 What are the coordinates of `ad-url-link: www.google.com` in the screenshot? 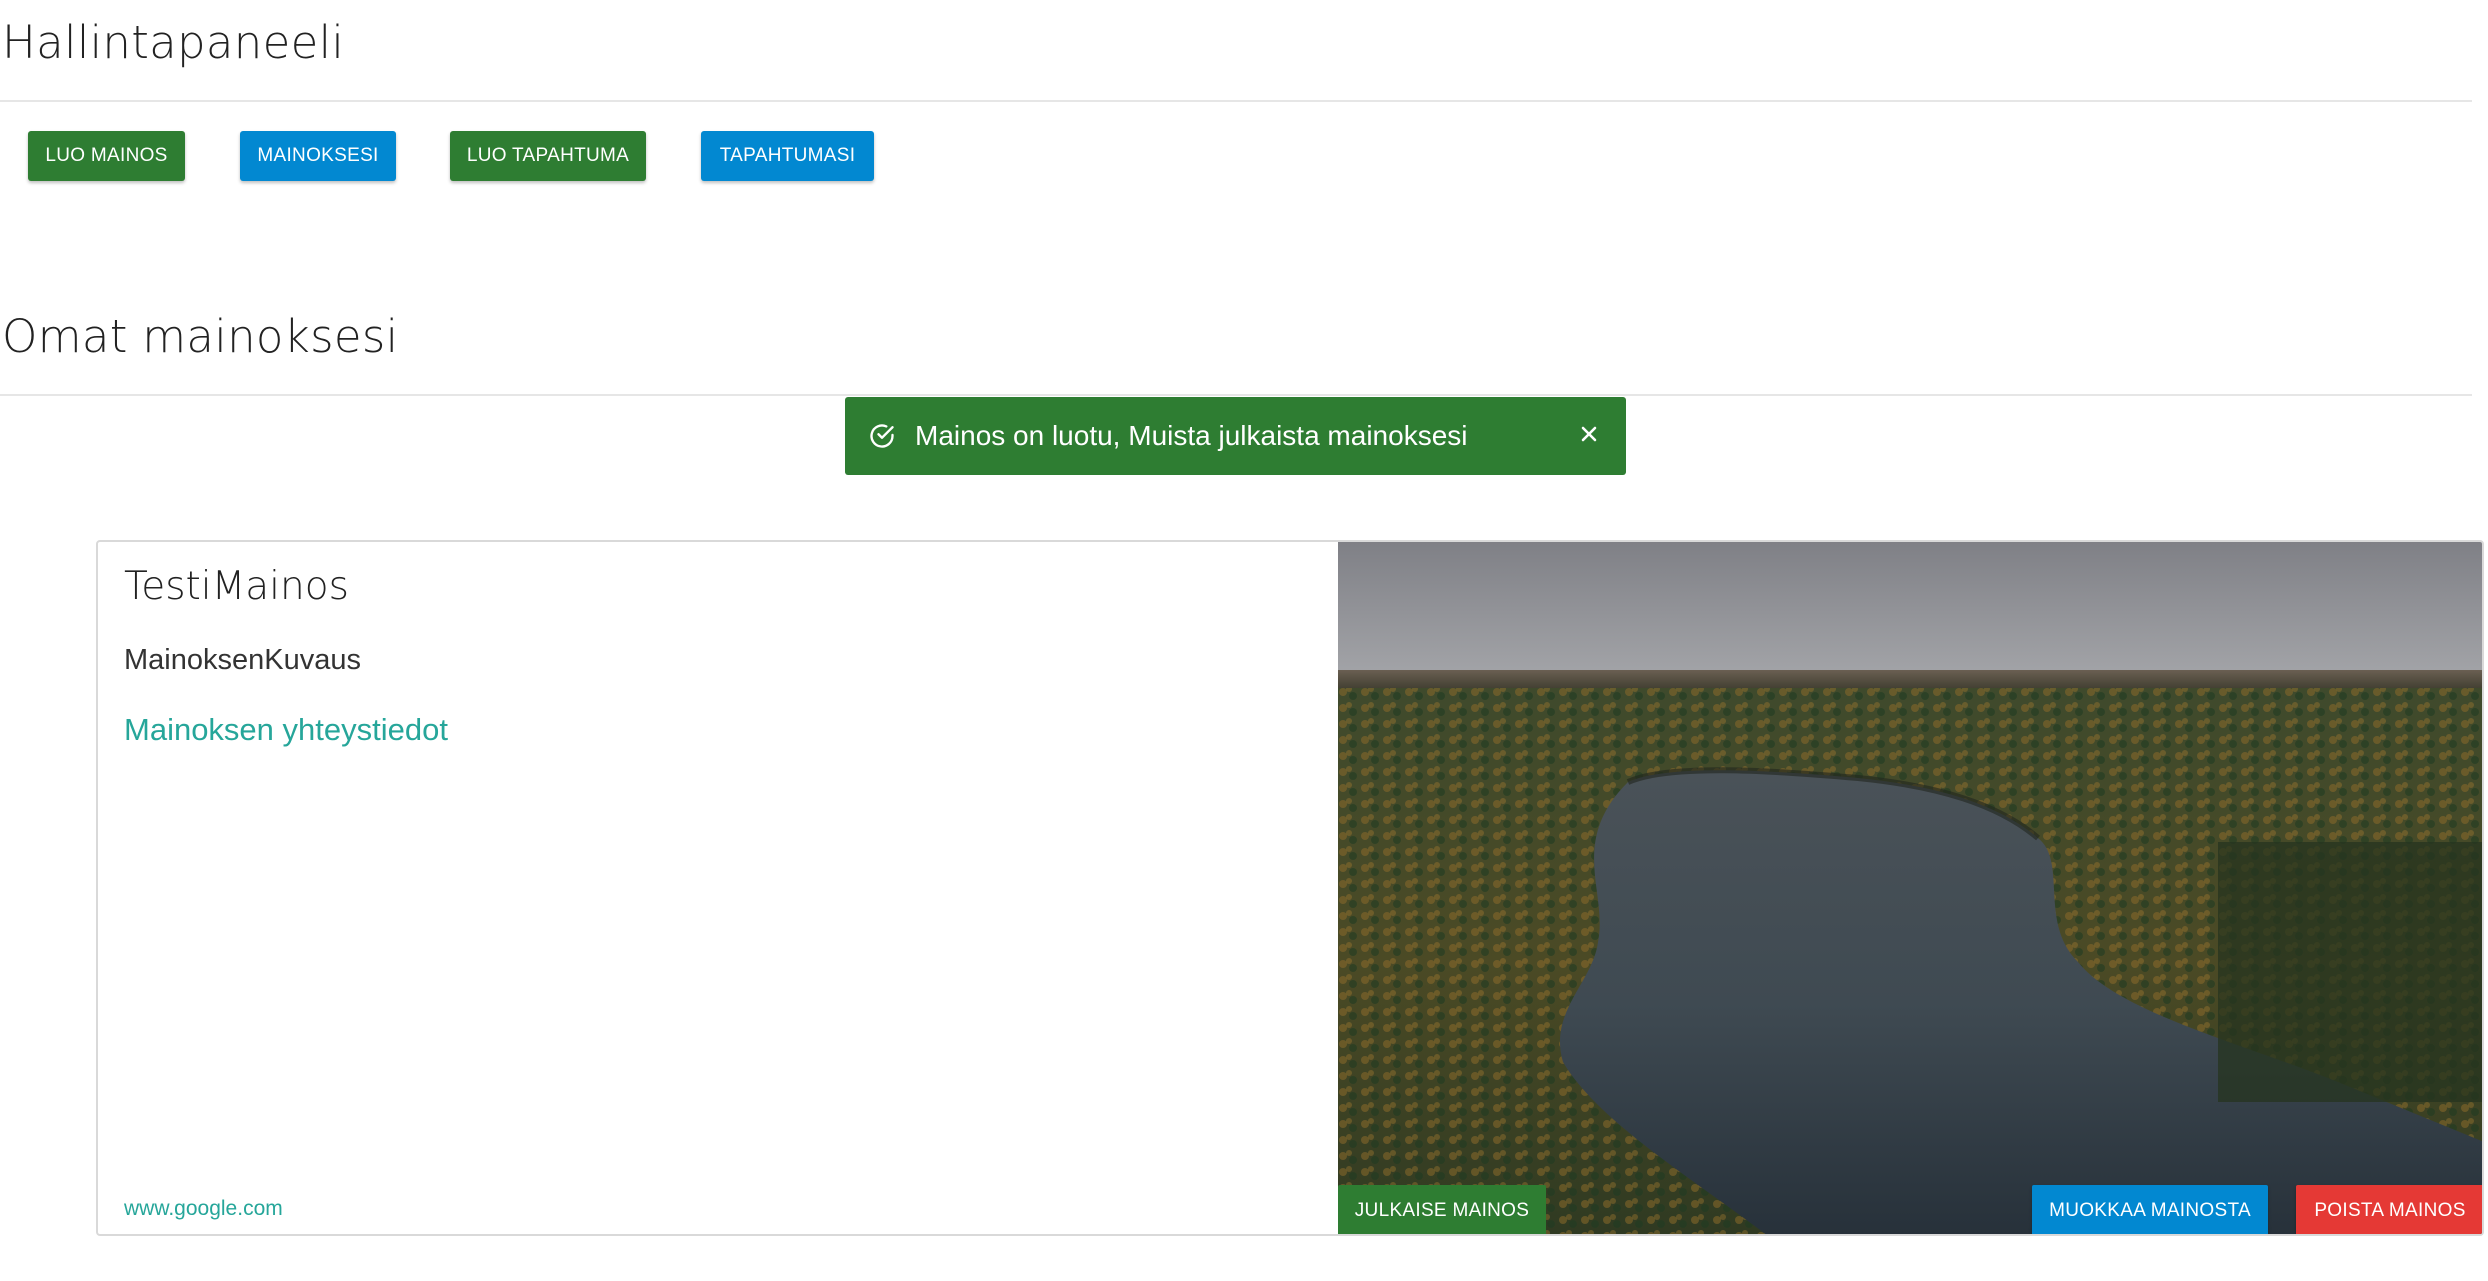 It's located at (203, 1209).